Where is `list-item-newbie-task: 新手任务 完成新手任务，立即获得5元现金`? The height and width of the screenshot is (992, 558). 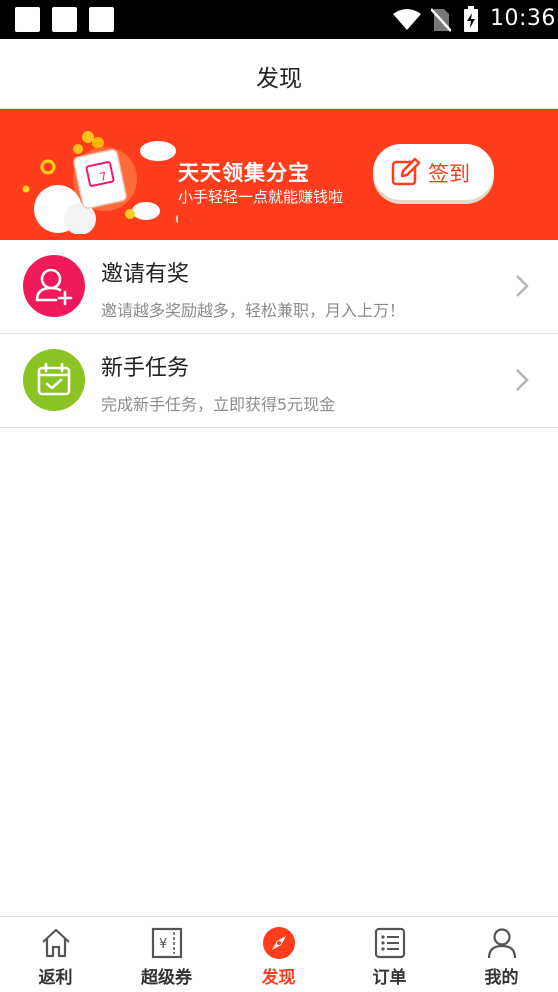 list-item-newbie-task: 新手任务 完成新手任务，立即获得5元现金 is located at coordinates (279, 381).